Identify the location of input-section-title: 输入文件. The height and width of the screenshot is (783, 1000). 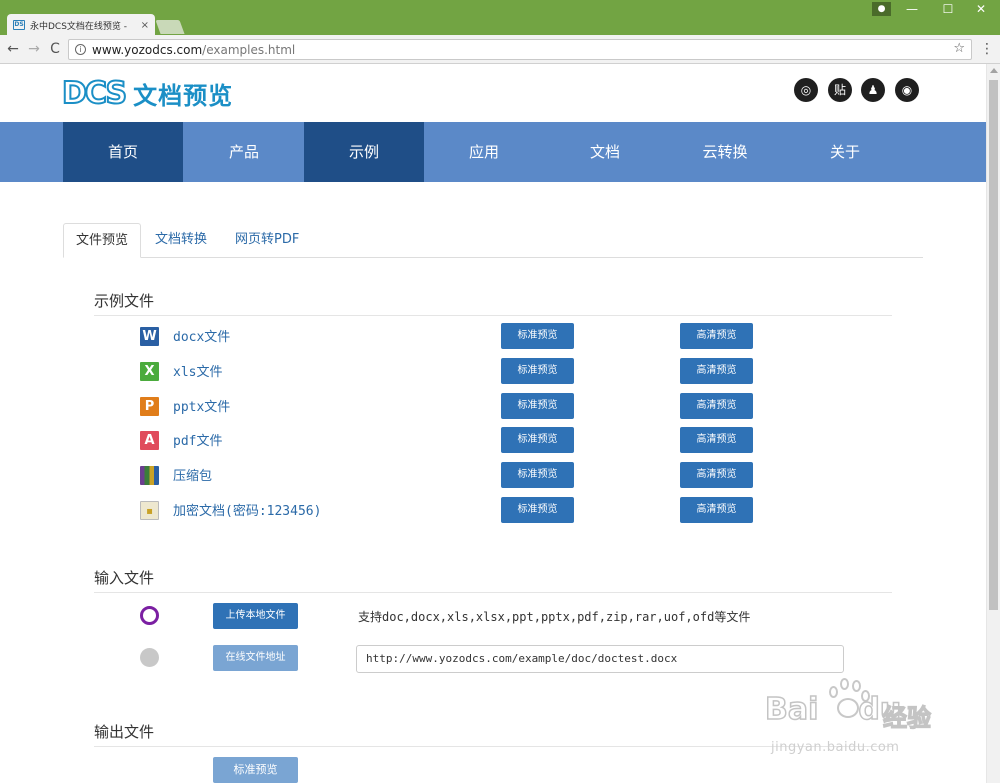
(493, 580).